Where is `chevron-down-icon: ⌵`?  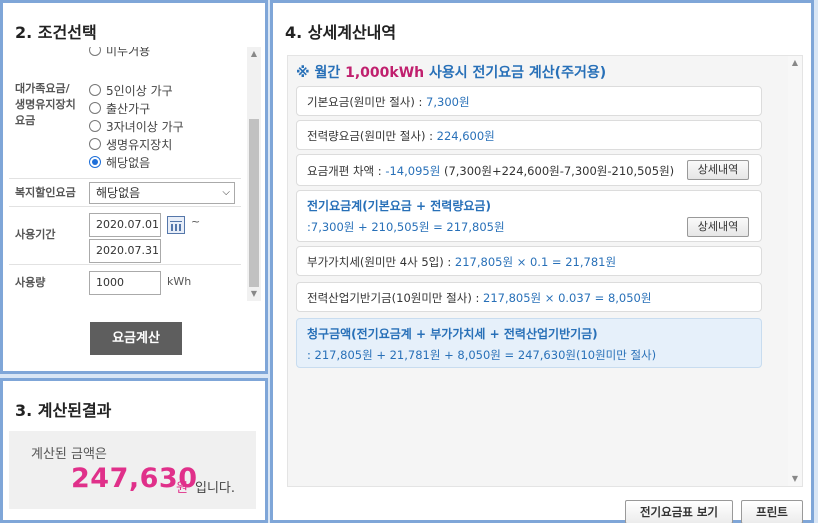
chevron-down-icon: ⌵ is located at coordinates (226, 192).